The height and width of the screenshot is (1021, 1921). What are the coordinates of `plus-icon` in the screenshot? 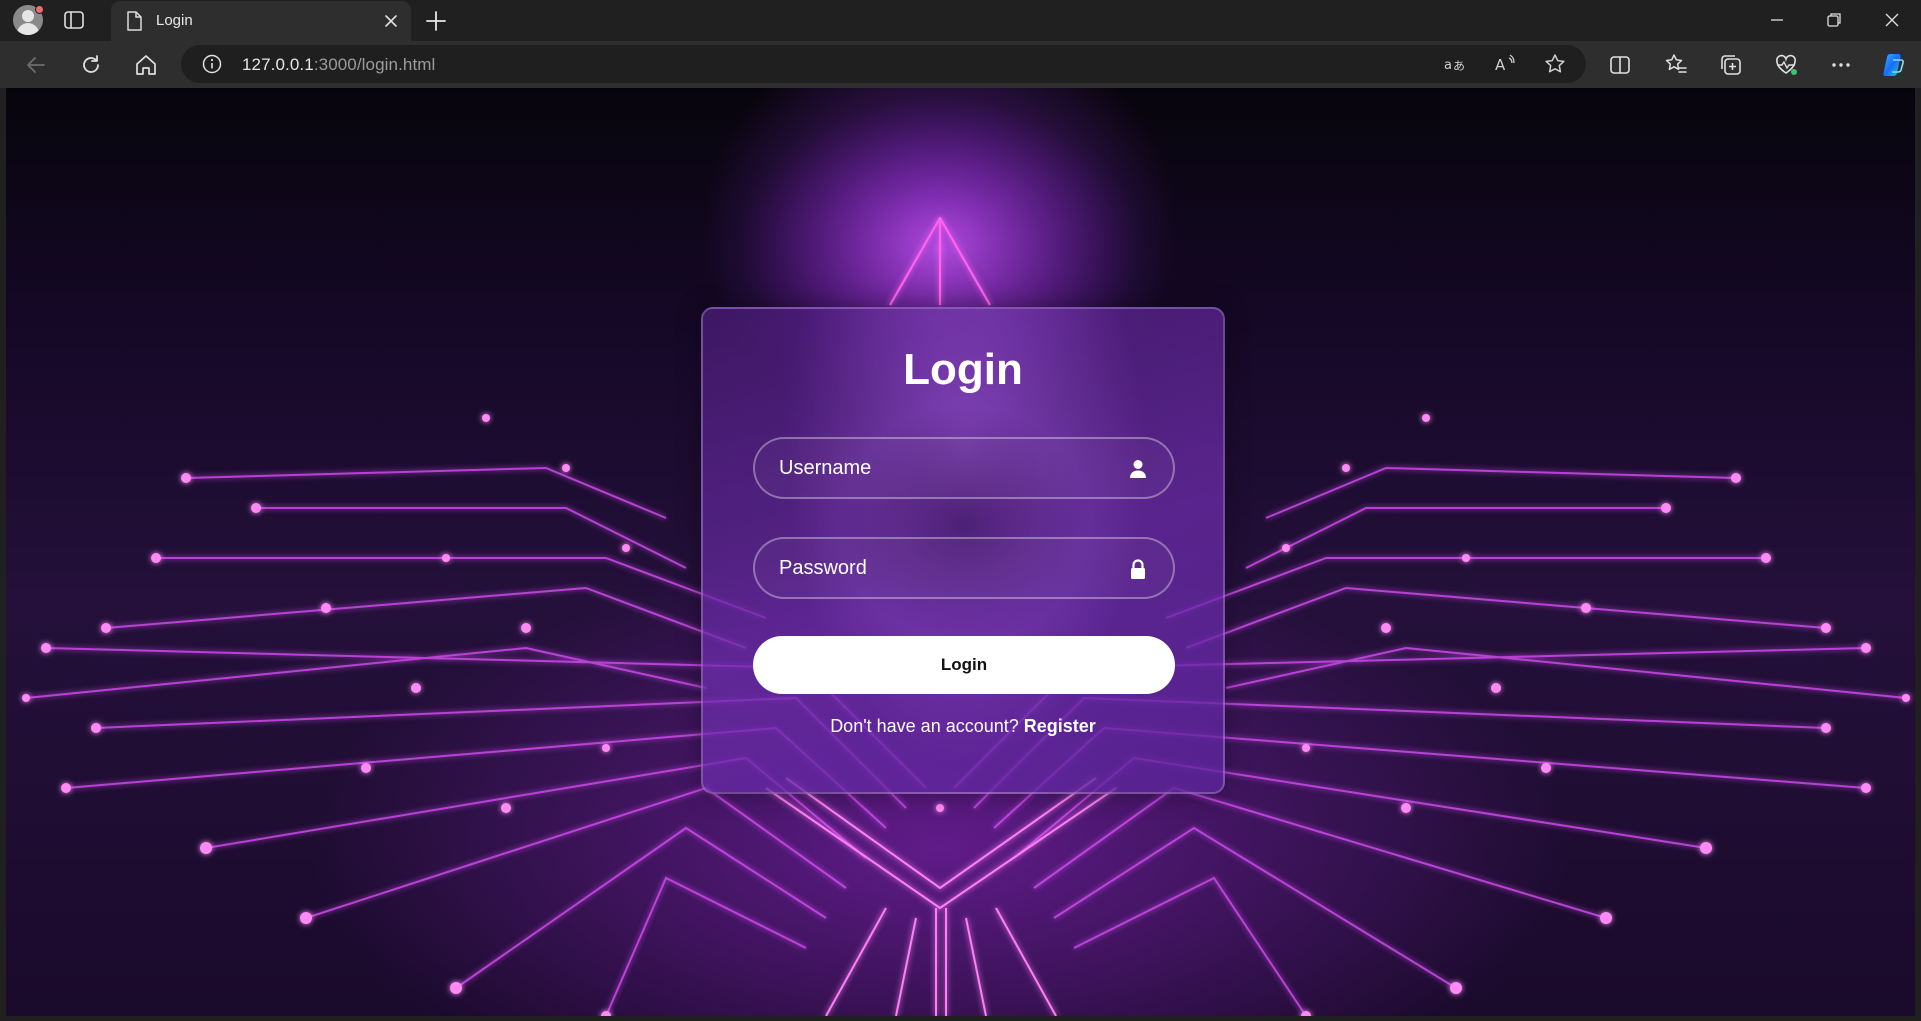 It's located at (436, 21).